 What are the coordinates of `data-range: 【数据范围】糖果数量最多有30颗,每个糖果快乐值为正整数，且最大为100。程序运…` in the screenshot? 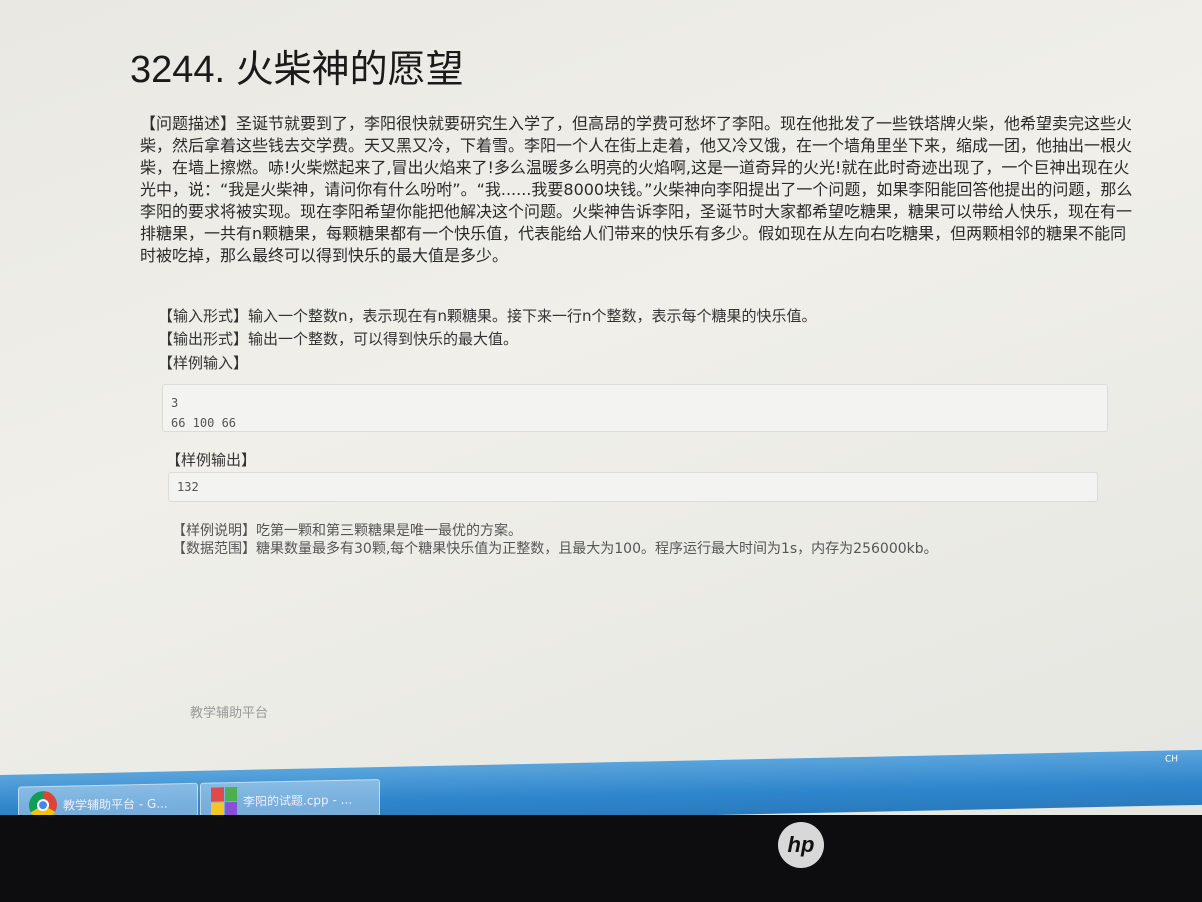 It's located at (555, 549).